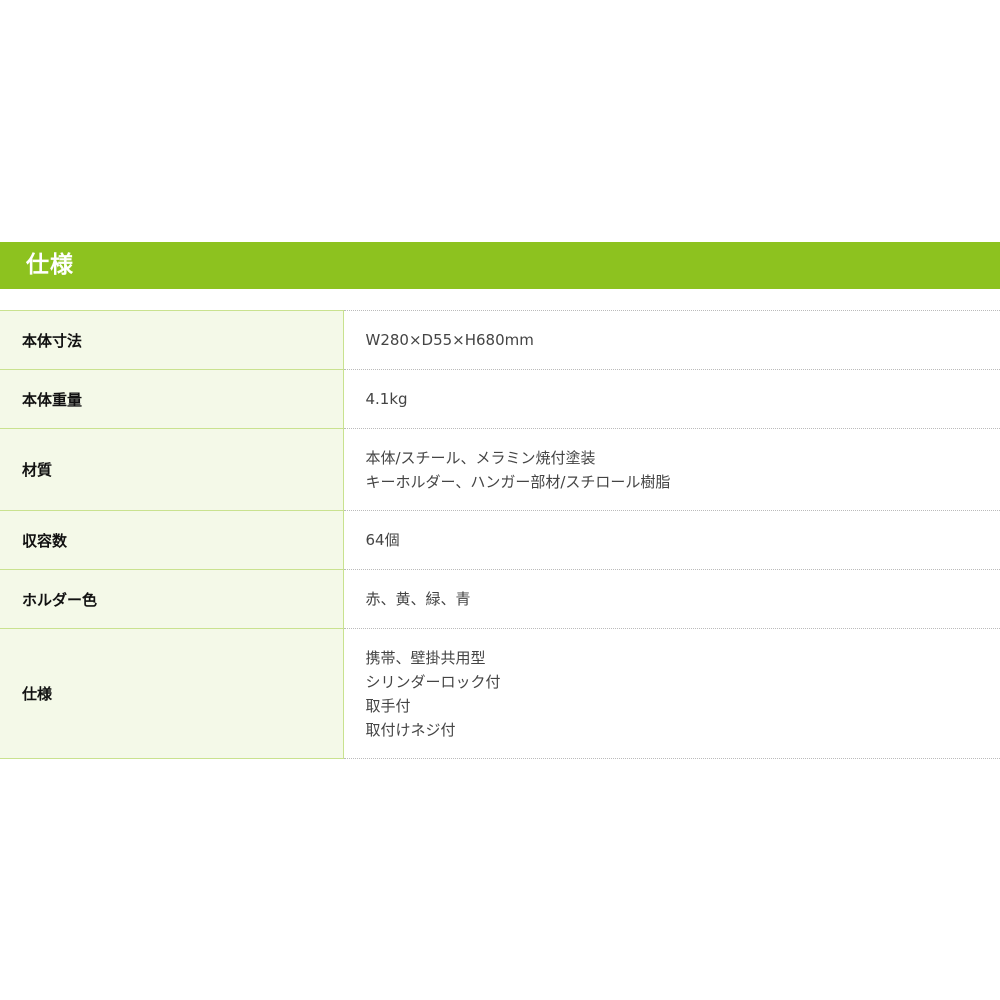 This screenshot has width=1000, height=1000. I want to click on section-header: 仕様, so click(500, 265).